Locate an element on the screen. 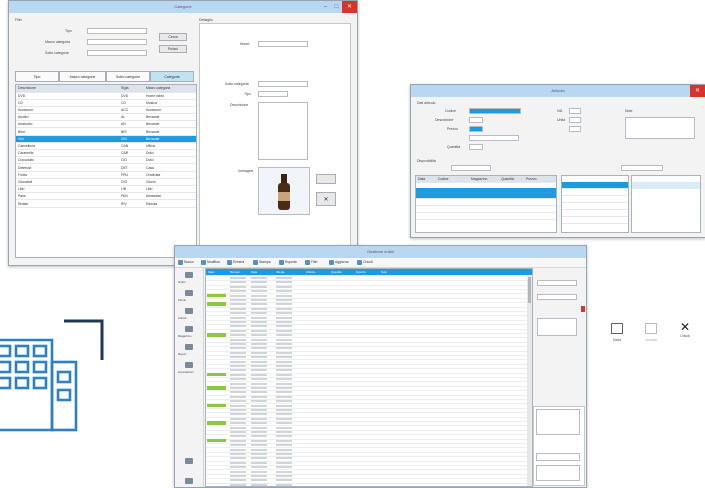 Image resolution: width=705 pixels, height=488 pixels. report-icon is located at coordinates (189, 347).